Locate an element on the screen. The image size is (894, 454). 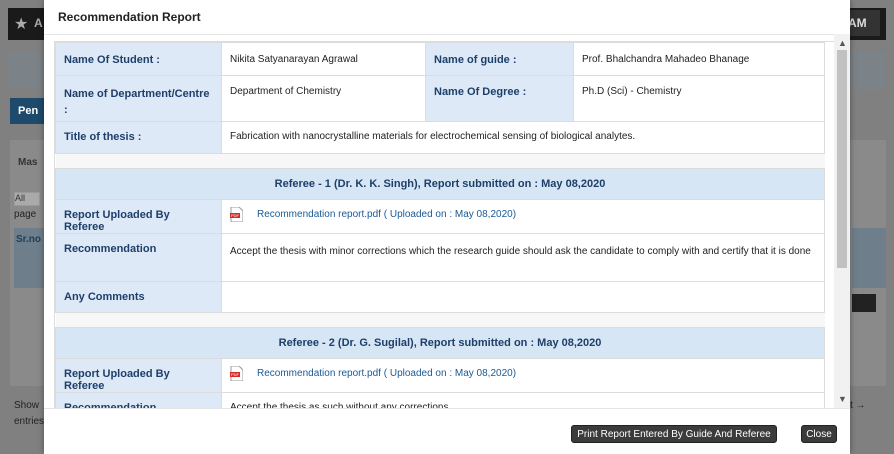
srno-header: Sr.no is located at coordinates (30, 258).